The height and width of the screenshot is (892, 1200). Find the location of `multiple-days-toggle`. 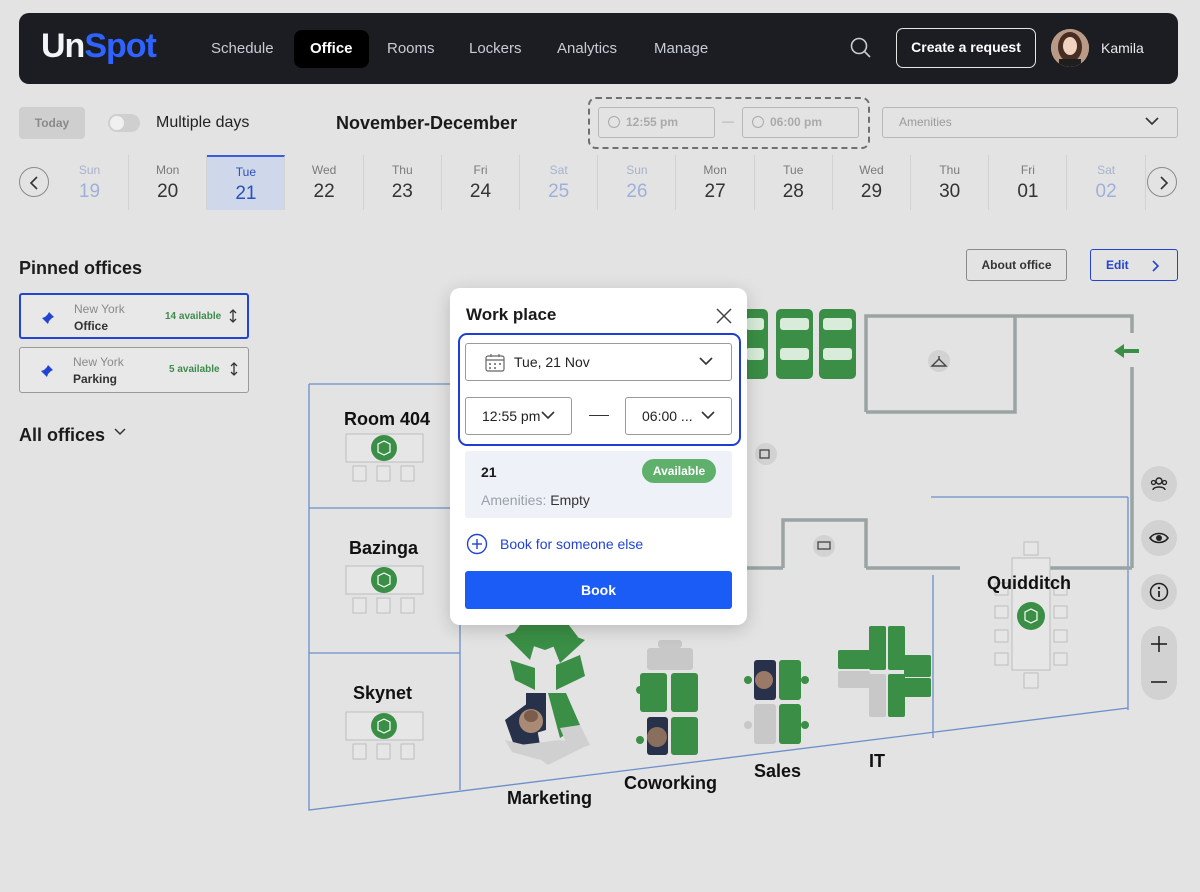

multiple-days-toggle is located at coordinates (124, 123).